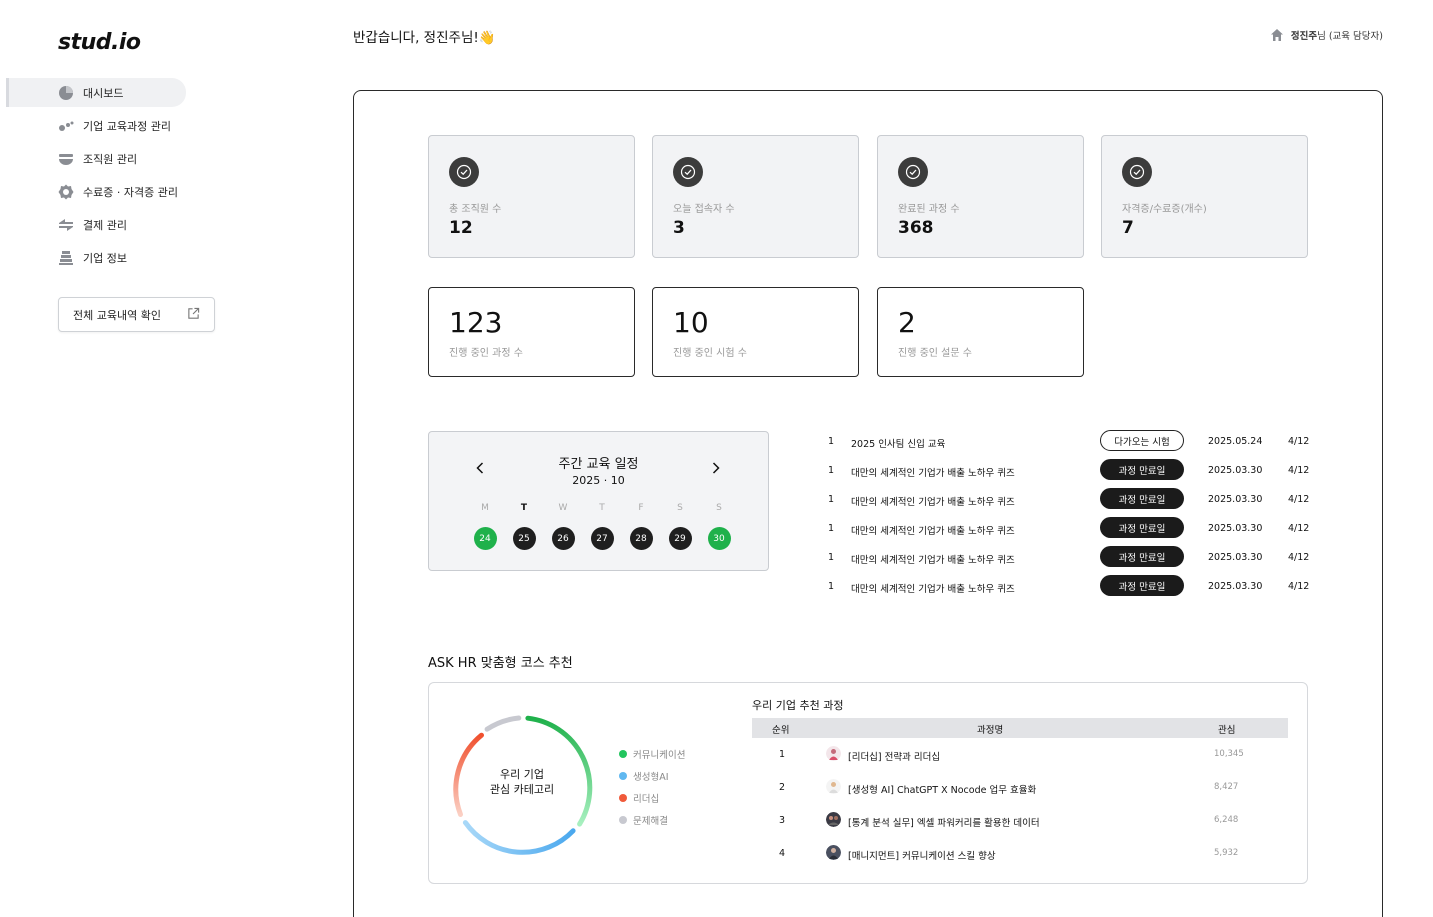 The image size is (1433, 917). I want to click on page-greeting: 반갑습니다, 정진주님!👋, so click(424, 38).